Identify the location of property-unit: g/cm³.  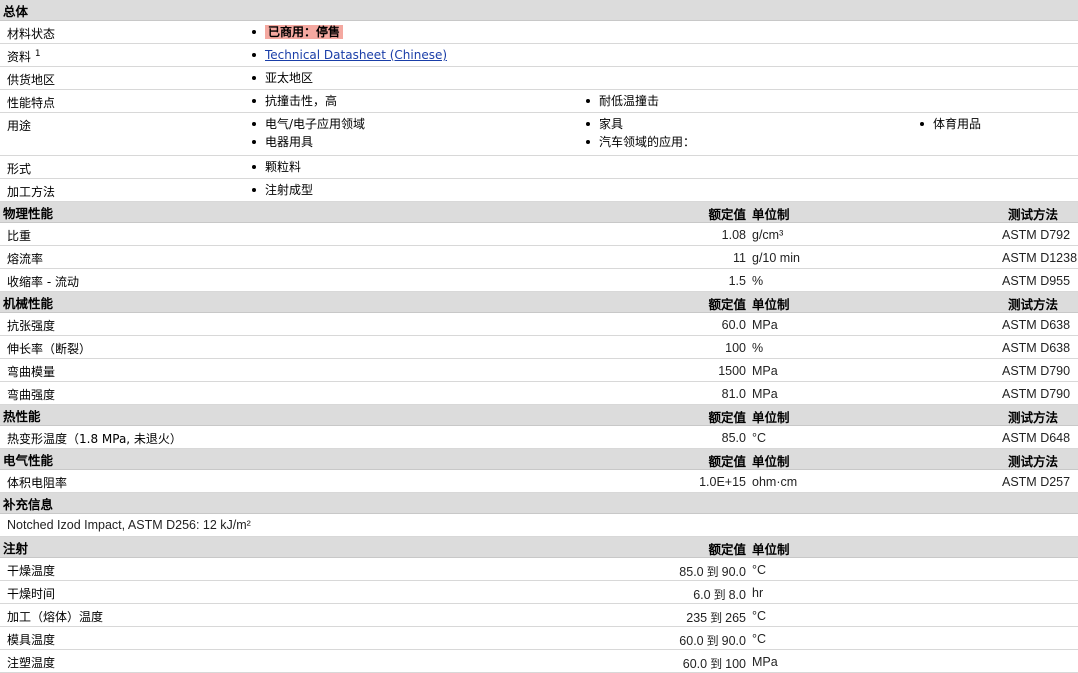
(768, 235).